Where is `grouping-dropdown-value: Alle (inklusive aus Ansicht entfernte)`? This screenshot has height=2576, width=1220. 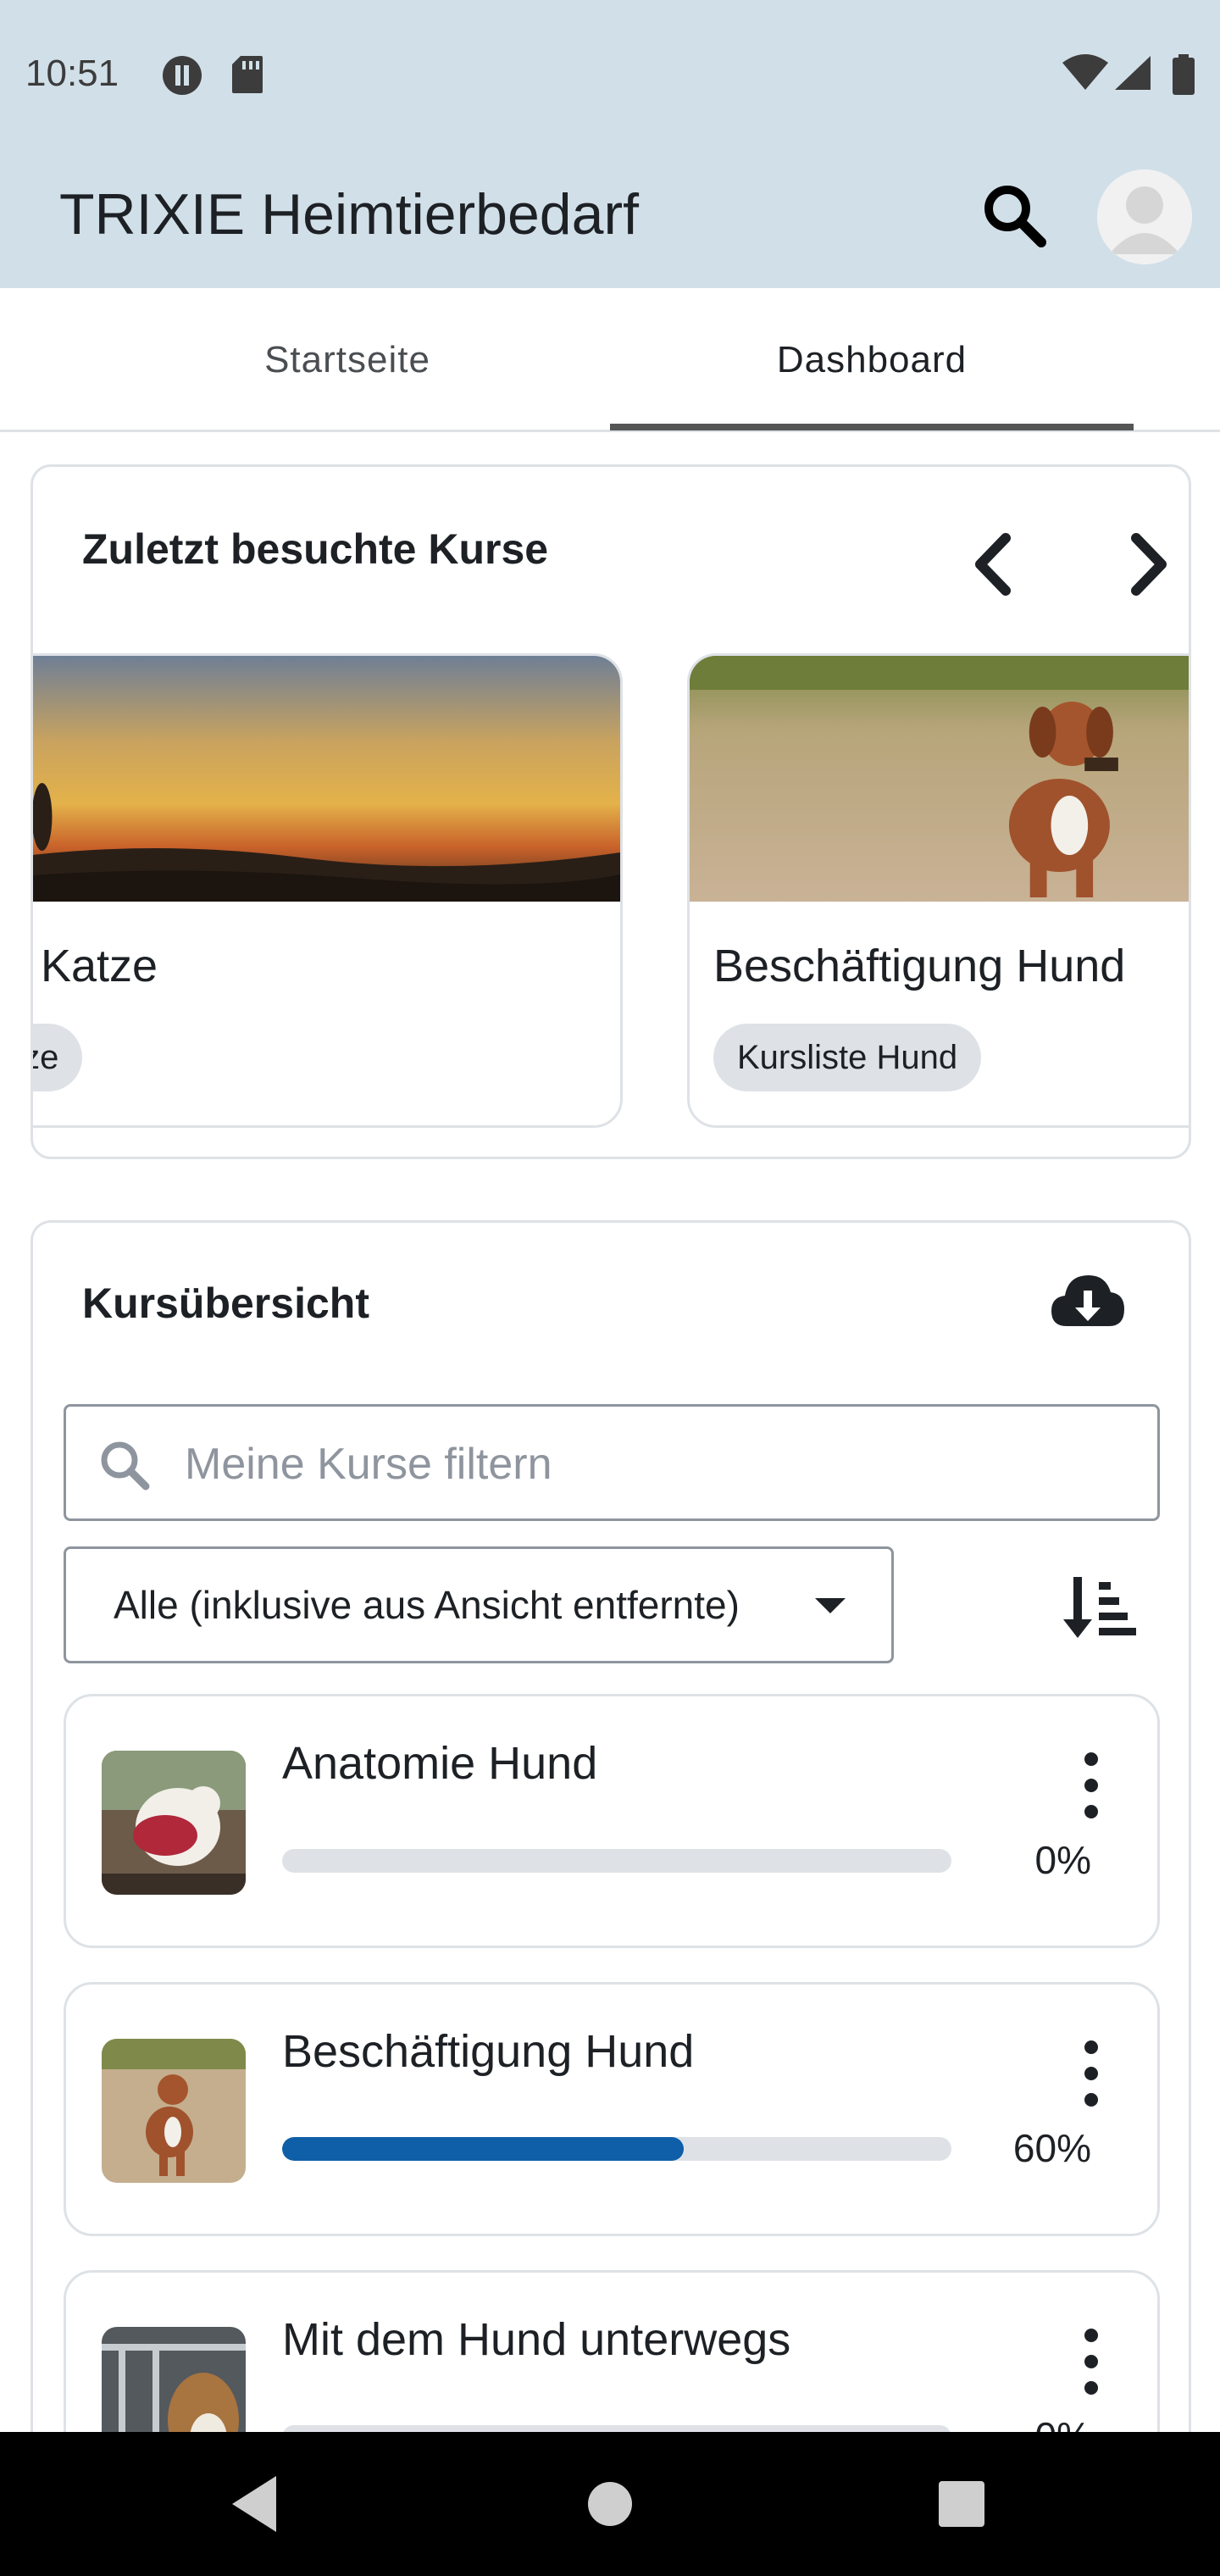
grouping-dropdown-value: Alle (inklusive aus Ansicht entfernte) is located at coordinates (427, 1605).